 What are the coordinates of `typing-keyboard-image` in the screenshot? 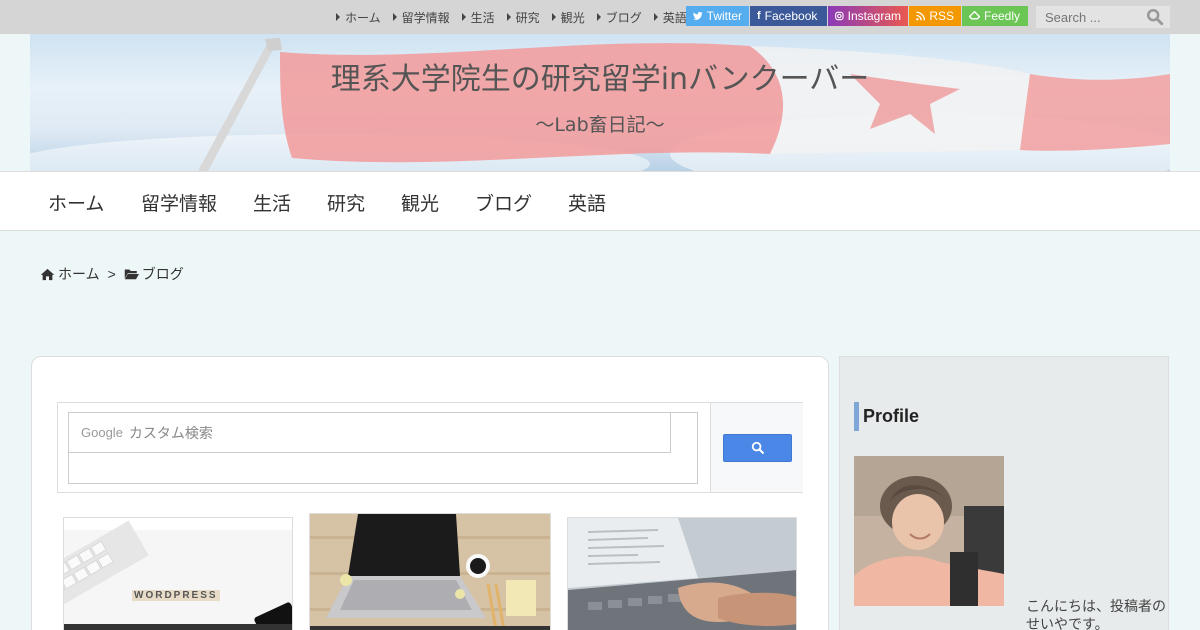 It's located at (682, 574).